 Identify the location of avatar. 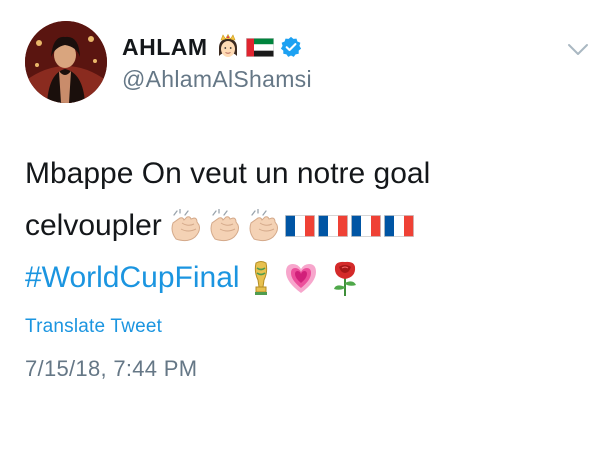
(66, 62).